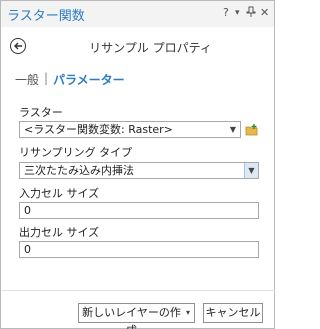 Image resolution: width=320 pixels, height=329 pixels. What do you see at coordinates (139, 249) in the screenshot?
I see `output-cell-size-field: 0` at bounding box center [139, 249].